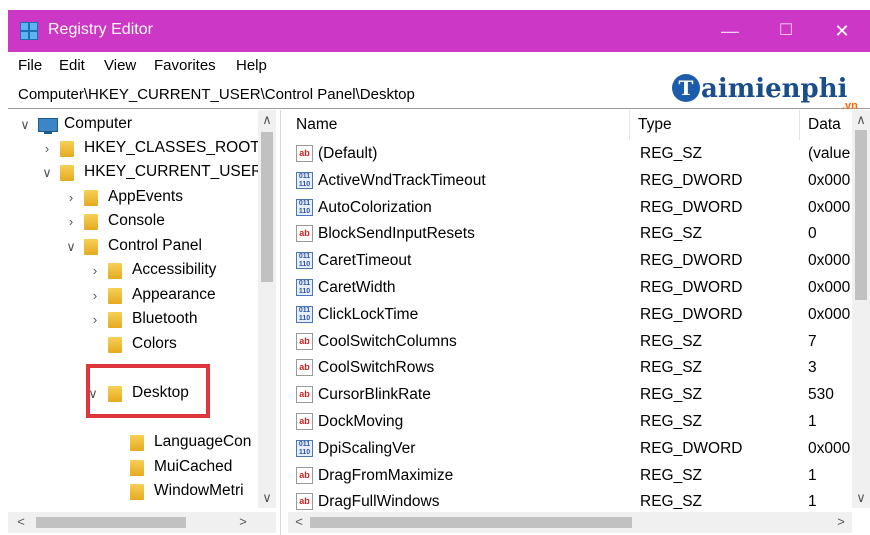 This screenshot has width=870, height=535. What do you see at coordinates (573, 342) in the screenshot?
I see `value-row: ab CoolSwitchColumns REG_SZ 7` at bounding box center [573, 342].